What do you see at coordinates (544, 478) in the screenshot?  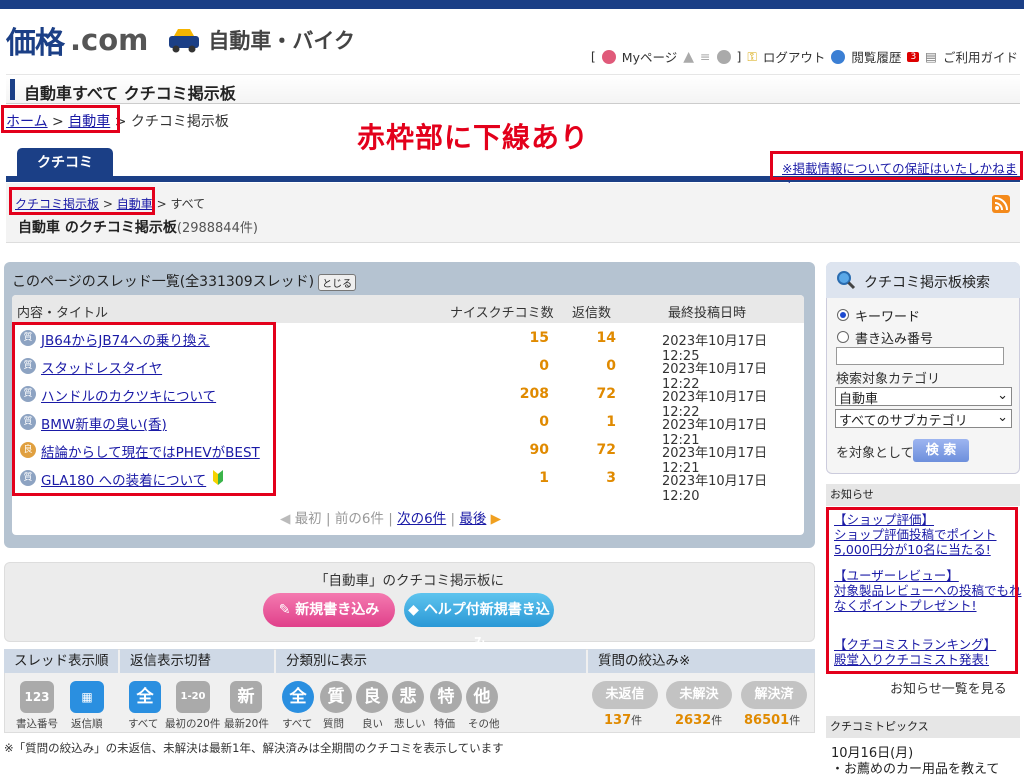 I see `nice-count: 1` at bounding box center [544, 478].